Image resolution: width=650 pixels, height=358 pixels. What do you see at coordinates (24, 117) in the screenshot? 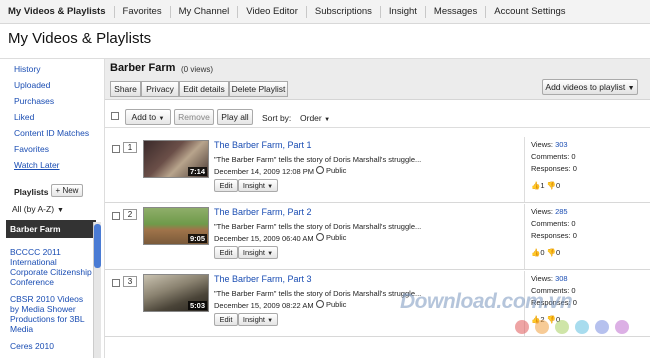
I see `sidebar-item-liked: Liked` at bounding box center [24, 117].